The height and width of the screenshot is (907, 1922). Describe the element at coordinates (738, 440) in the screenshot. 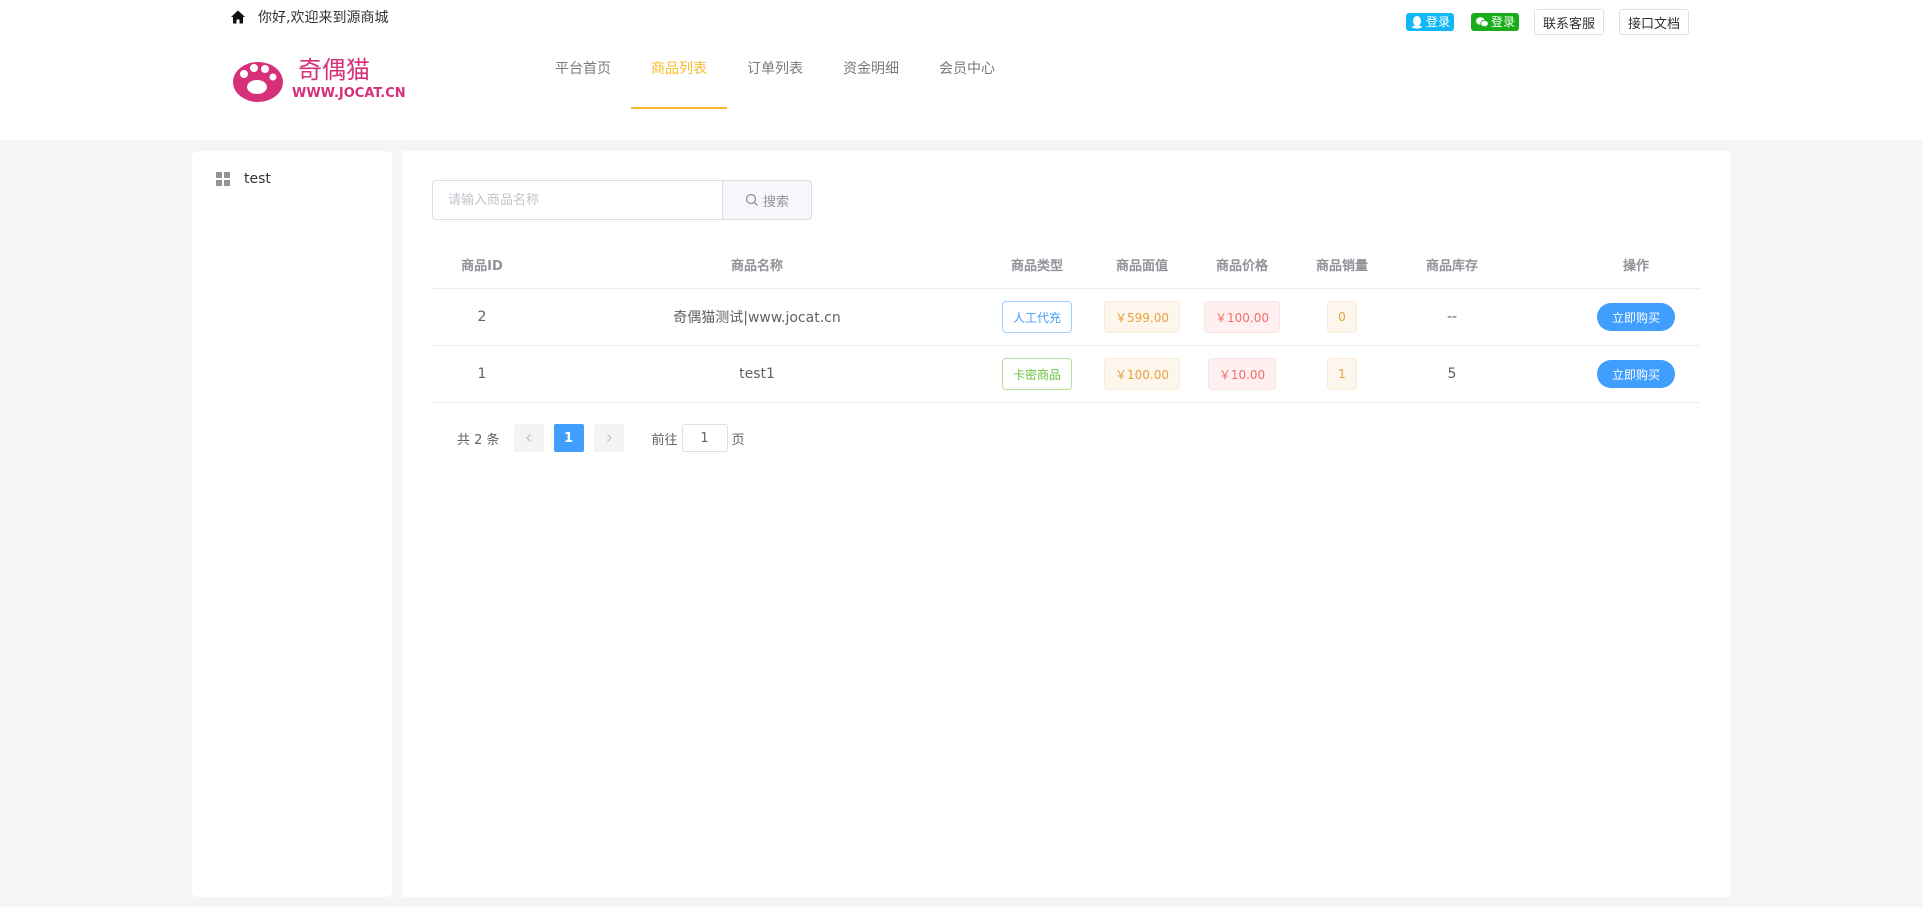

I see `goto-suffix: 页` at that location.